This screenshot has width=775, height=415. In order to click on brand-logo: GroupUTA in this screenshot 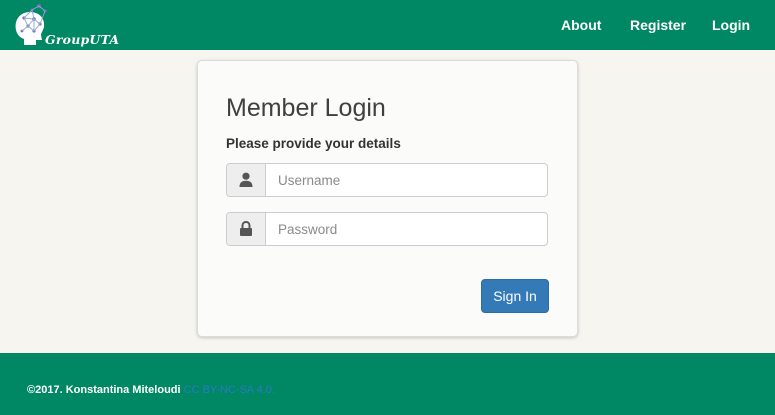, I will do `click(82, 25)`.